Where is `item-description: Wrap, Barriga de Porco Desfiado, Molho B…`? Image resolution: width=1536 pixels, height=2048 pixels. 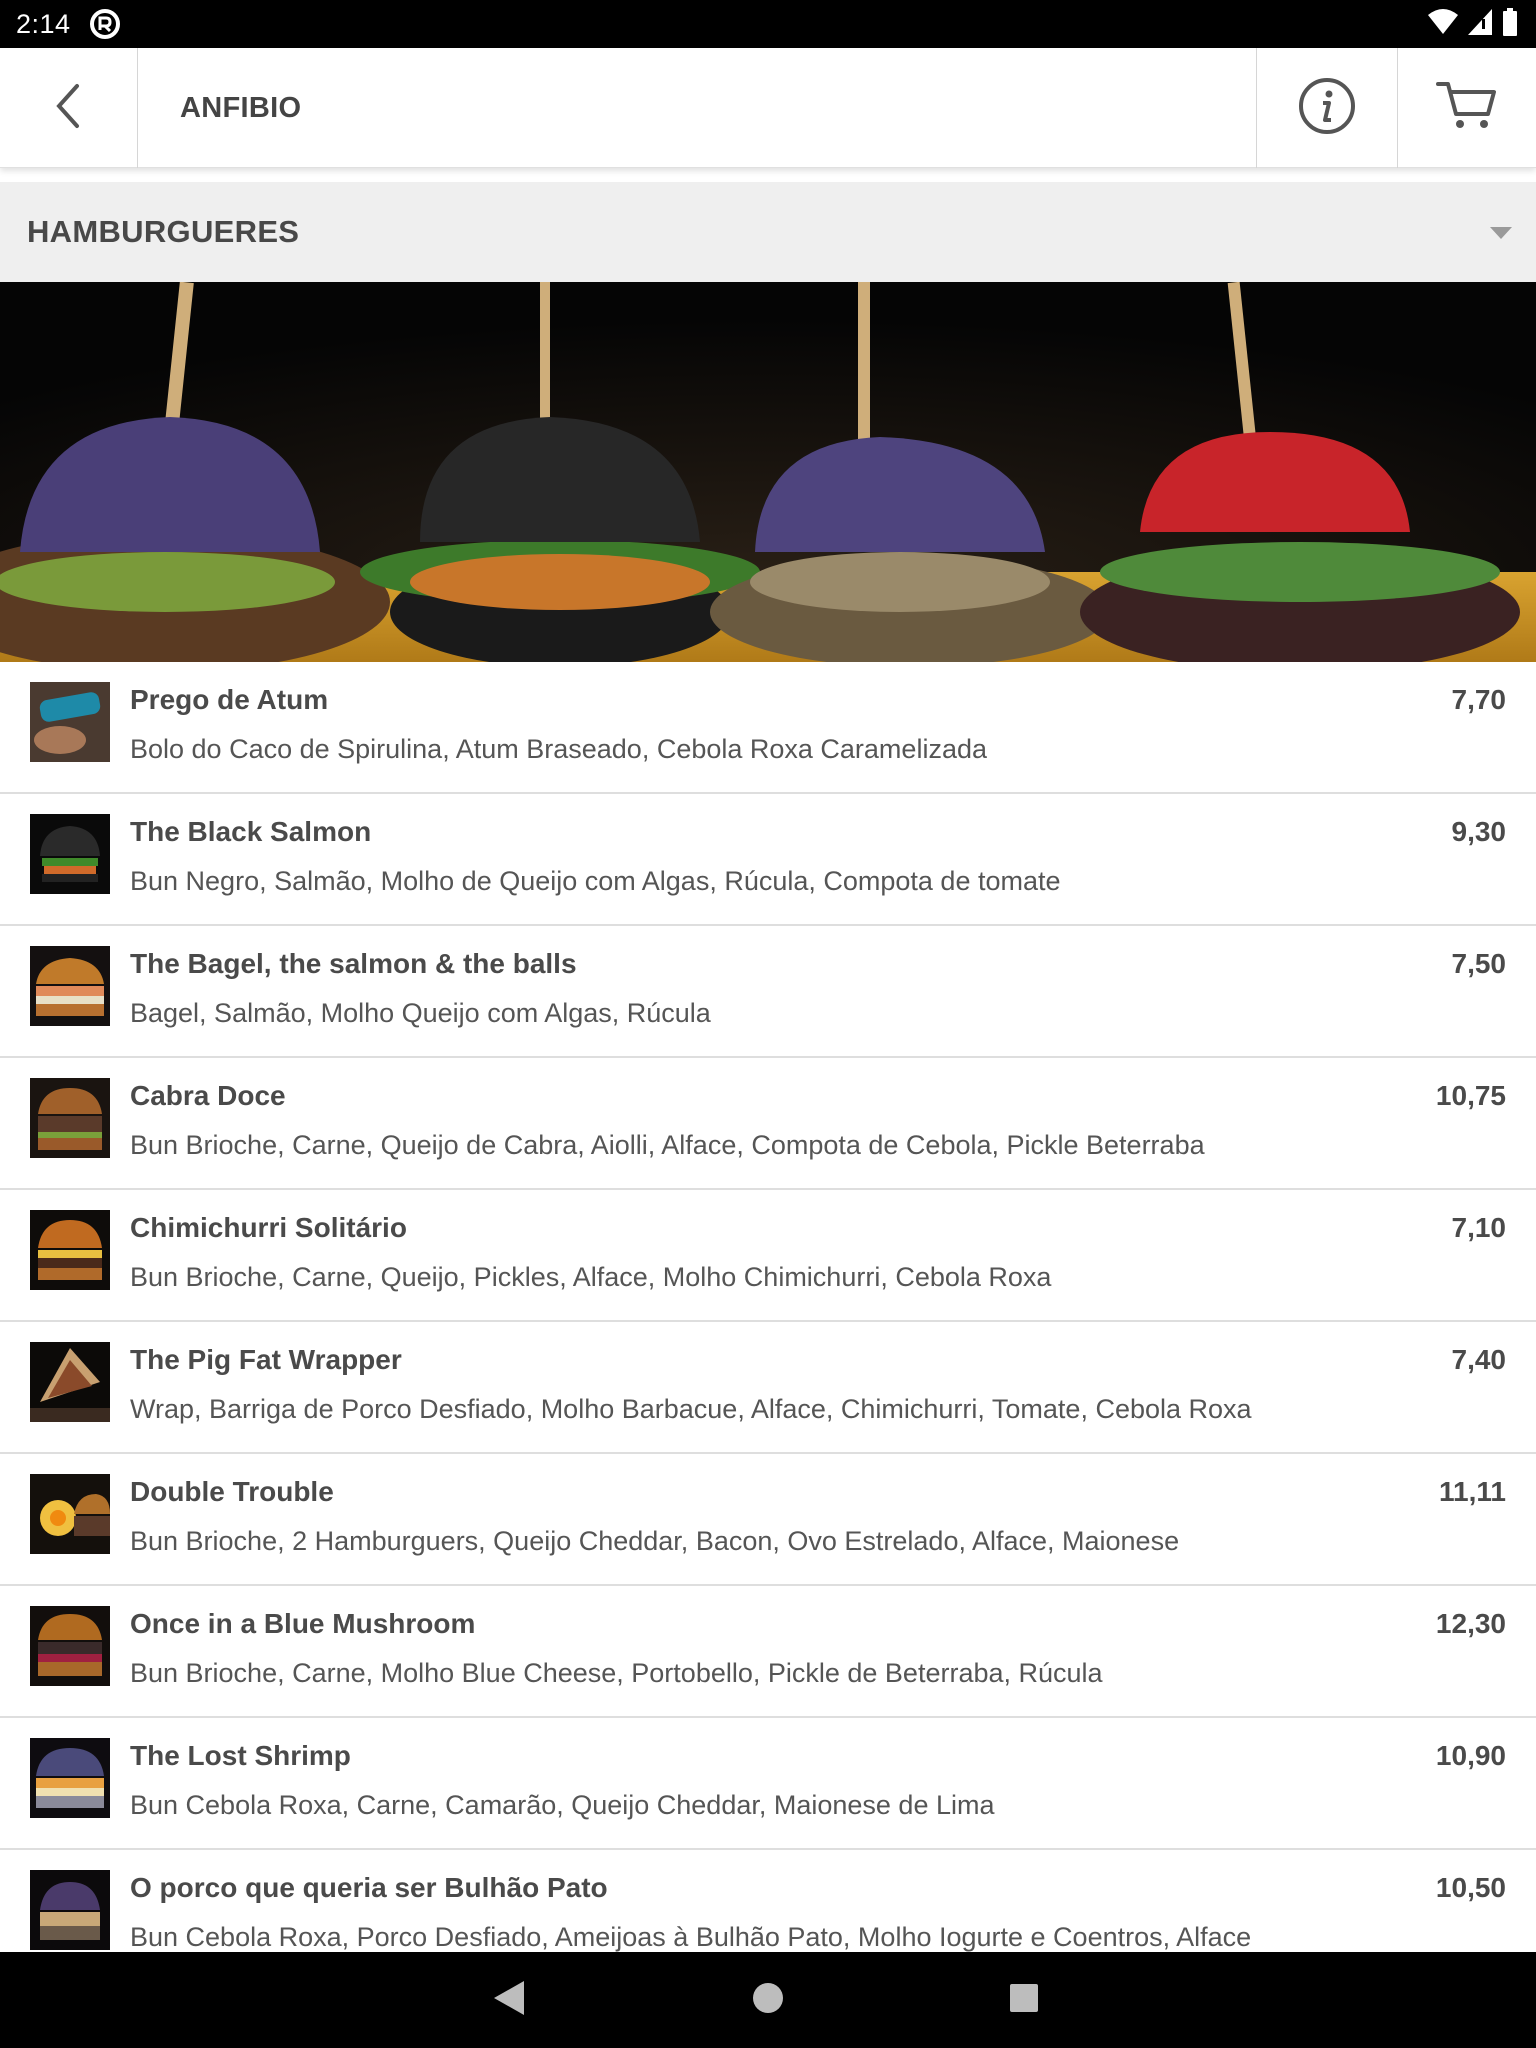 item-description: Wrap, Barriga de Porco Desfiado, Molho B… is located at coordinates (691, 1409).